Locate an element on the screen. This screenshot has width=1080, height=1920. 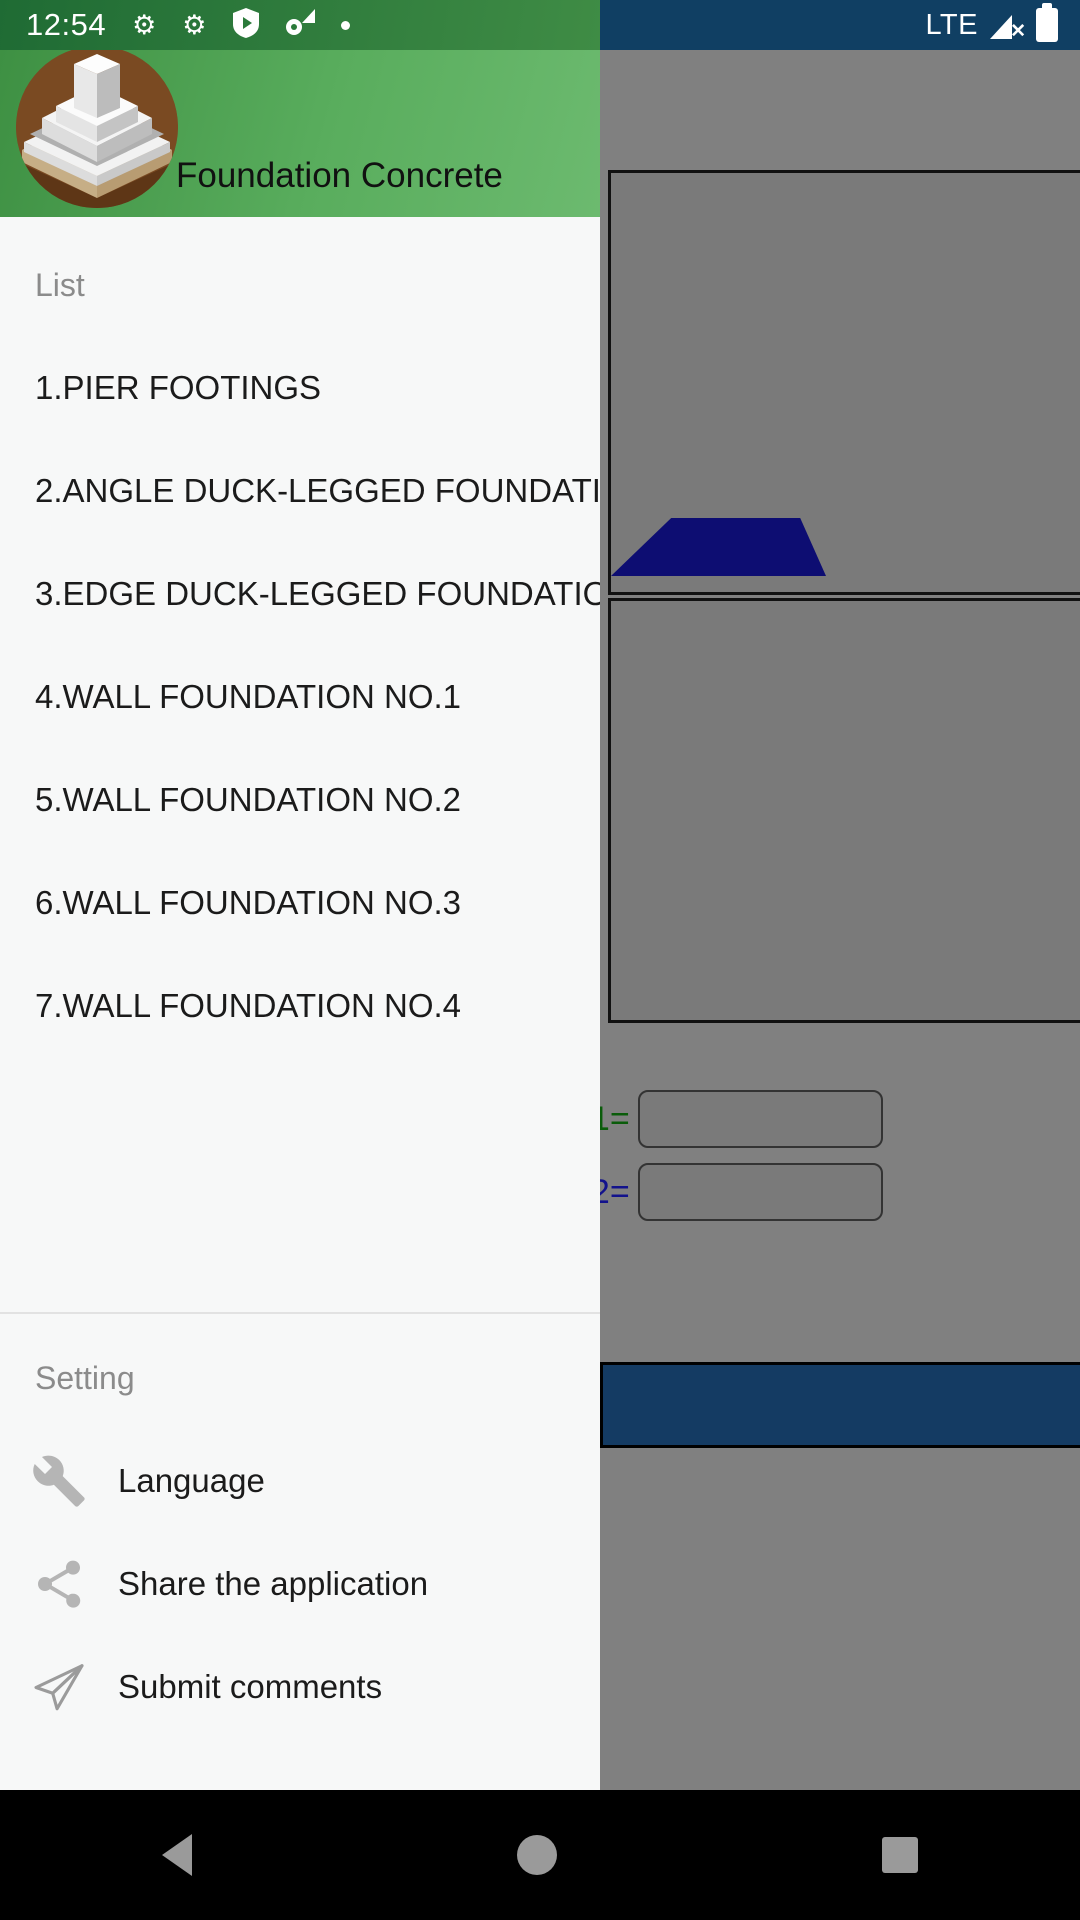
menu-item-angle-duck-legged-foundation: 2.ANGLE DUCK-LEGGED FOUNDATION is located at coordinates (300, 490).